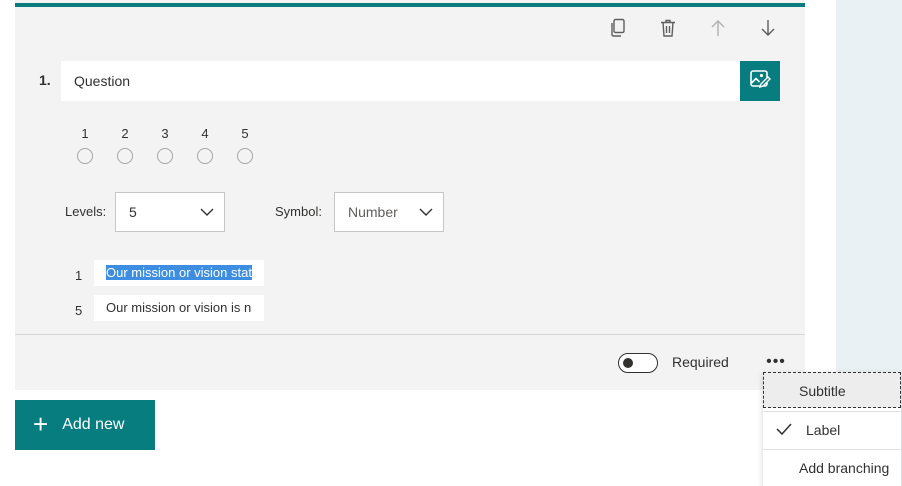 This screenshot has width=902, height=486. I want to click on level-label-input: Our mission or vision is n, so click(179, 308).